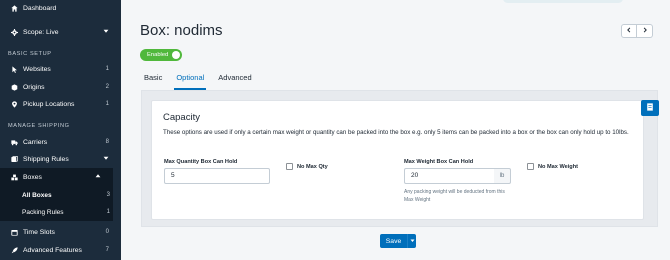  Describe the element at coordinates (449, 176) in the screenshot. I see `max-weight-input: 20` at that location.